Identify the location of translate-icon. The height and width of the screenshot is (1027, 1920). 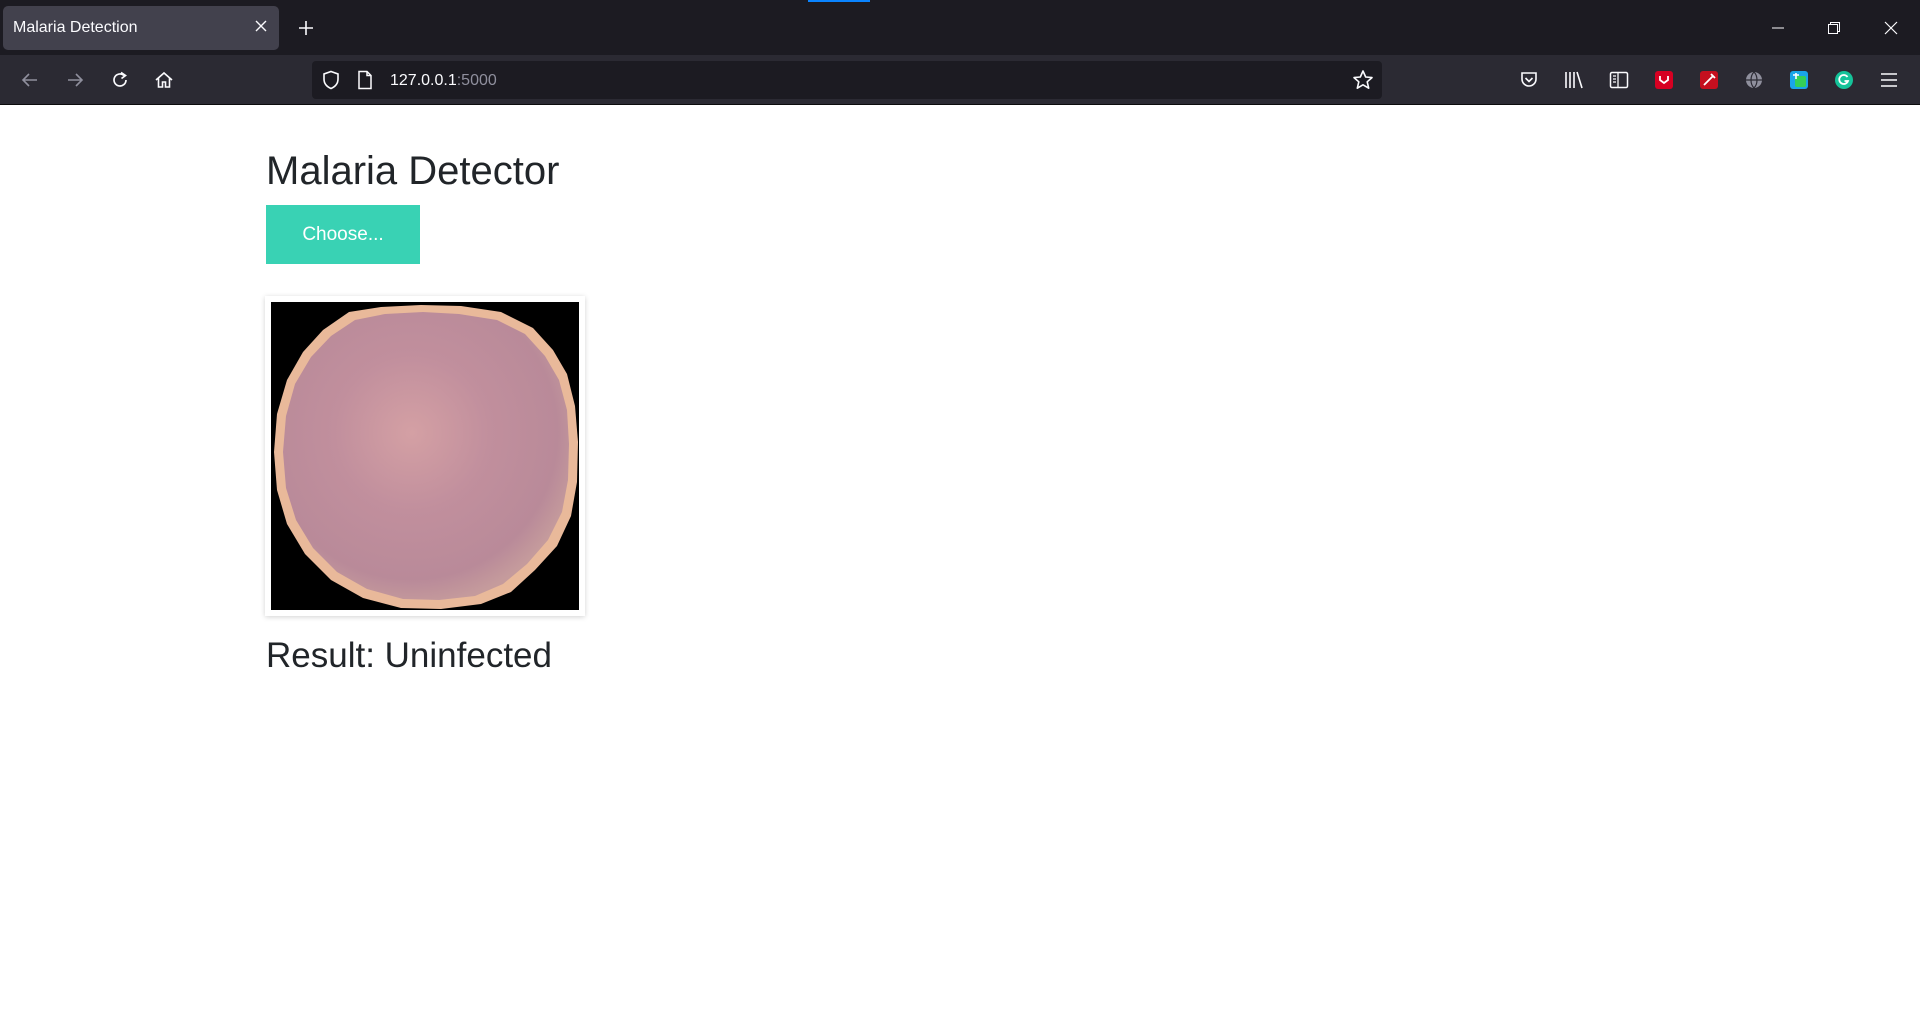
(1799, 80).